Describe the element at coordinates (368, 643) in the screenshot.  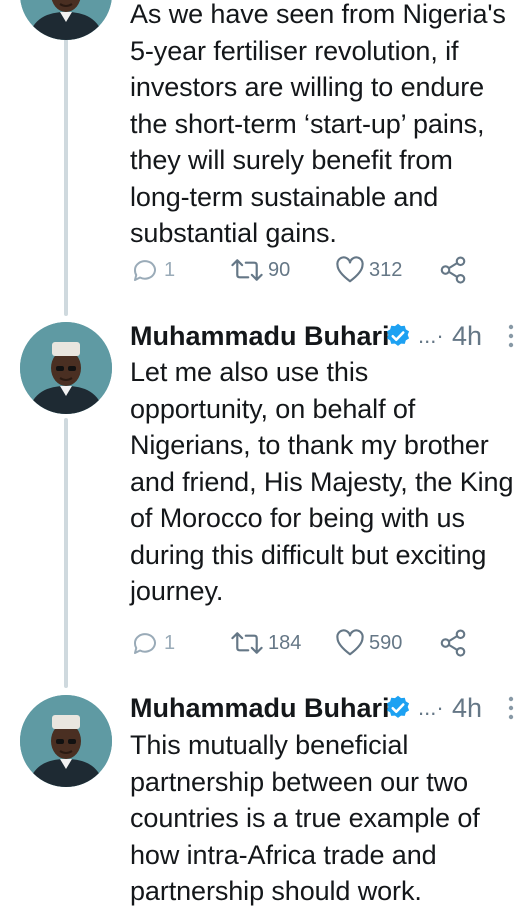
I see `like-button: 590` at that location.